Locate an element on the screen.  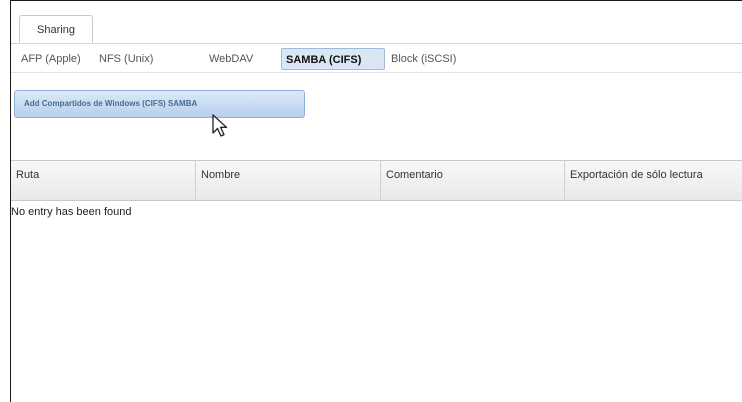
subtab-webdav: WebDAV is located at coordinates (231, 59).